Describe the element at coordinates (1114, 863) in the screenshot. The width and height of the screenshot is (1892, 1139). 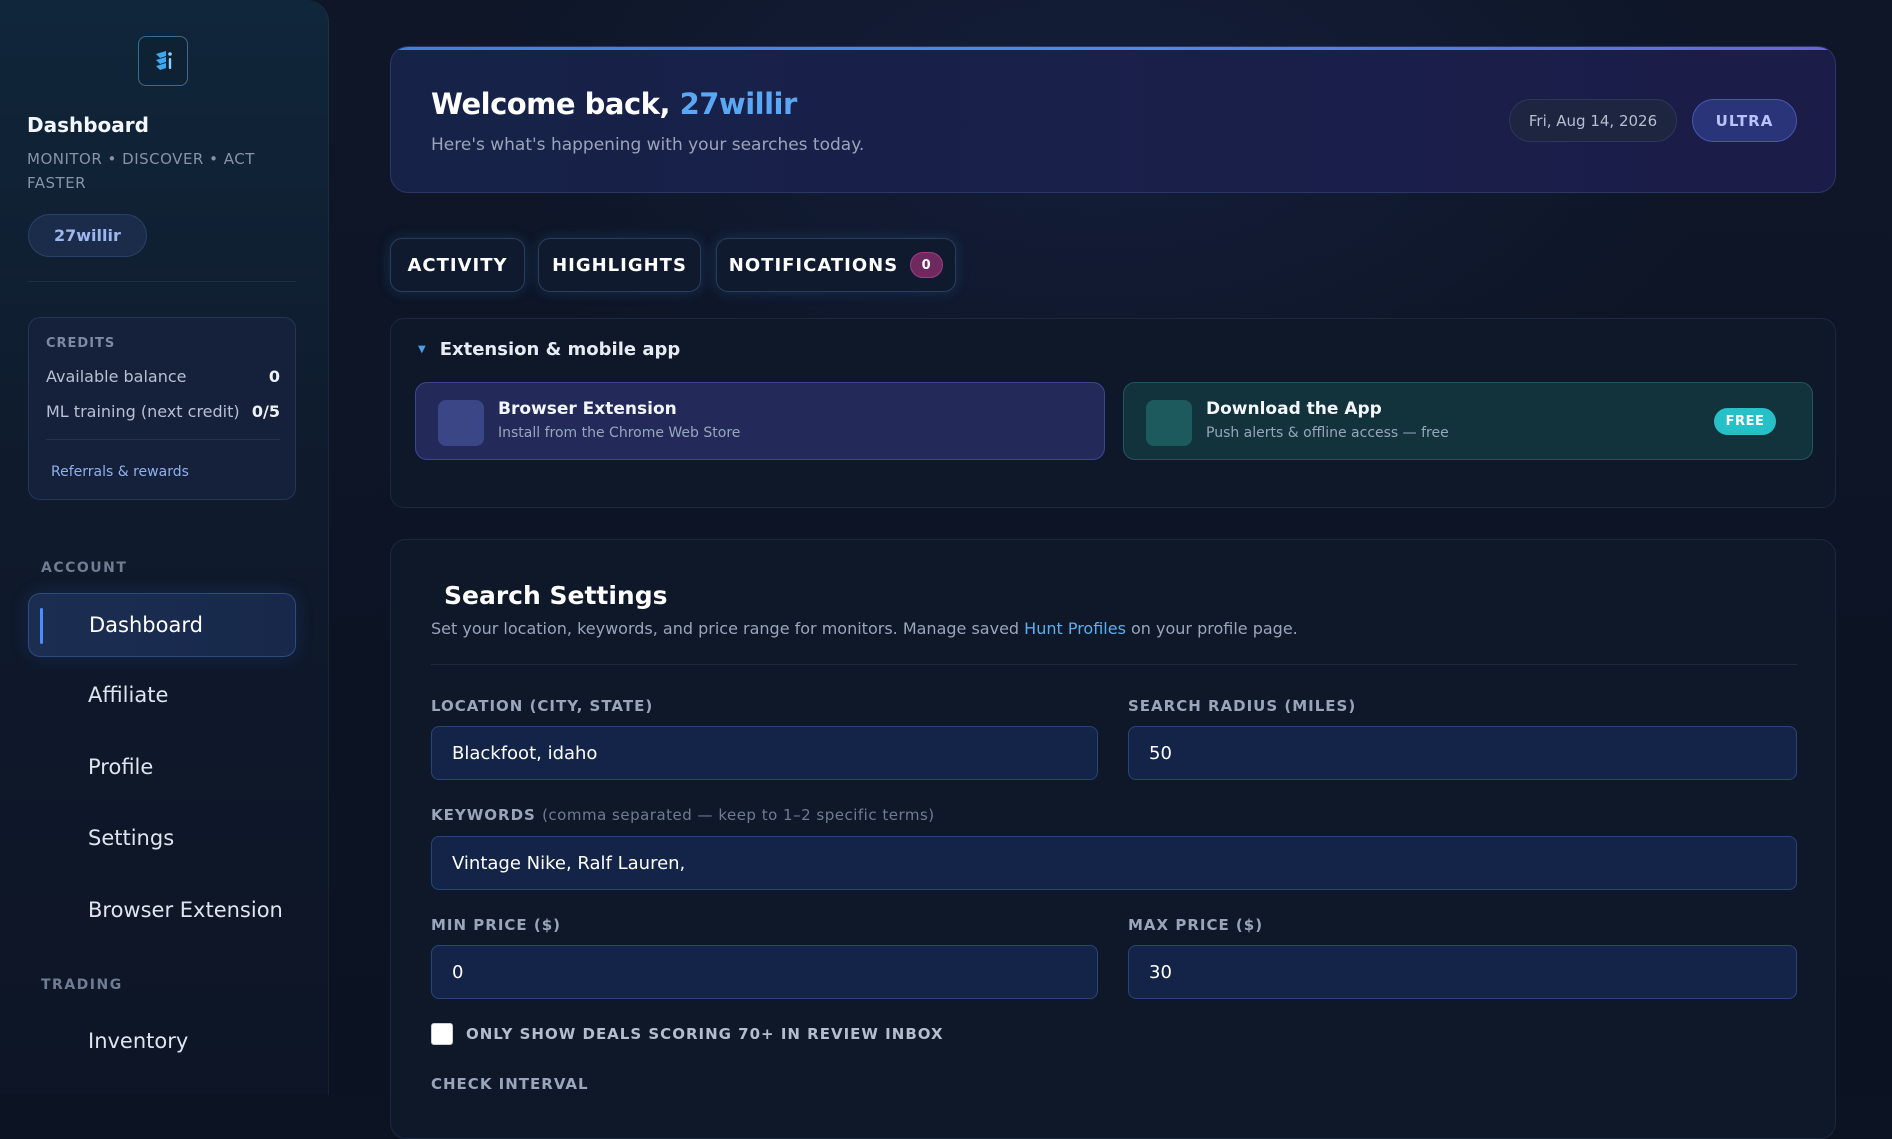
I see `keywords-input: Vintage Nike, Ralf Lauren,` at that location.